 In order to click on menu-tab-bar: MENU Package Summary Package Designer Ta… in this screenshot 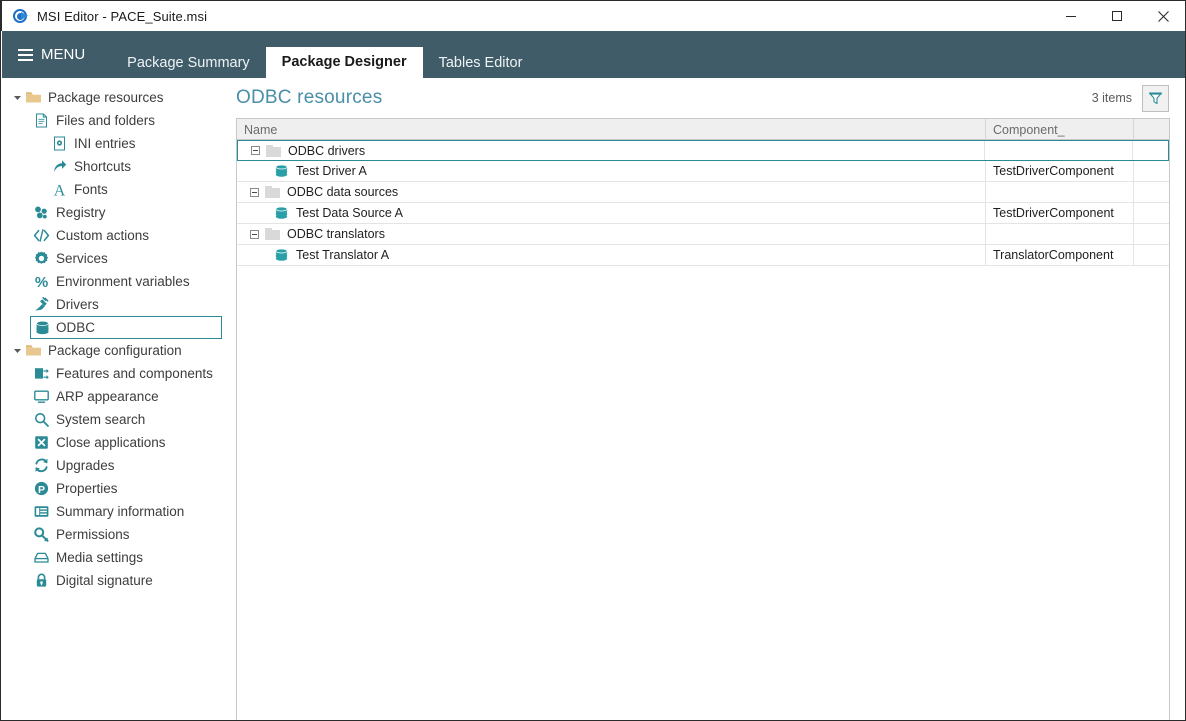, I will do `click(593, 54)`.